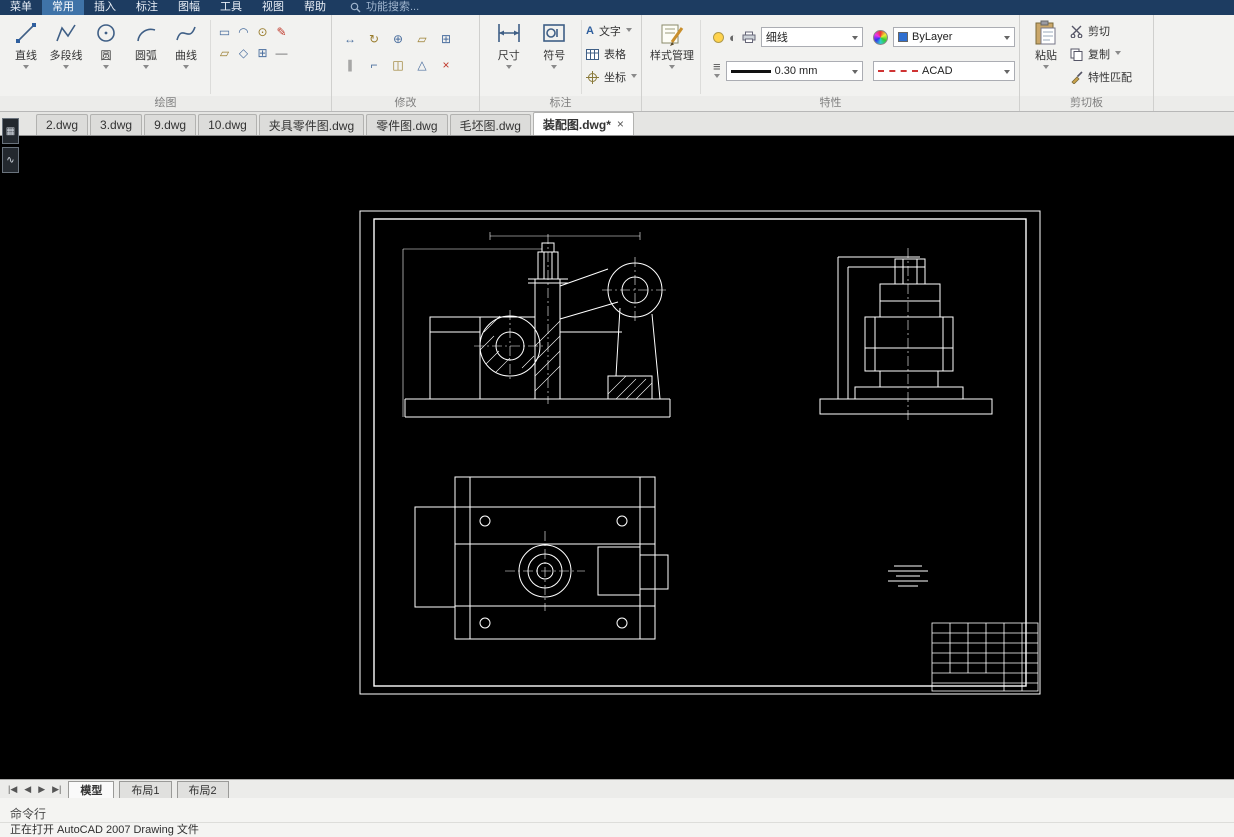  I want to click on layout-tab-layout2: 布局2, so click(202, 789).